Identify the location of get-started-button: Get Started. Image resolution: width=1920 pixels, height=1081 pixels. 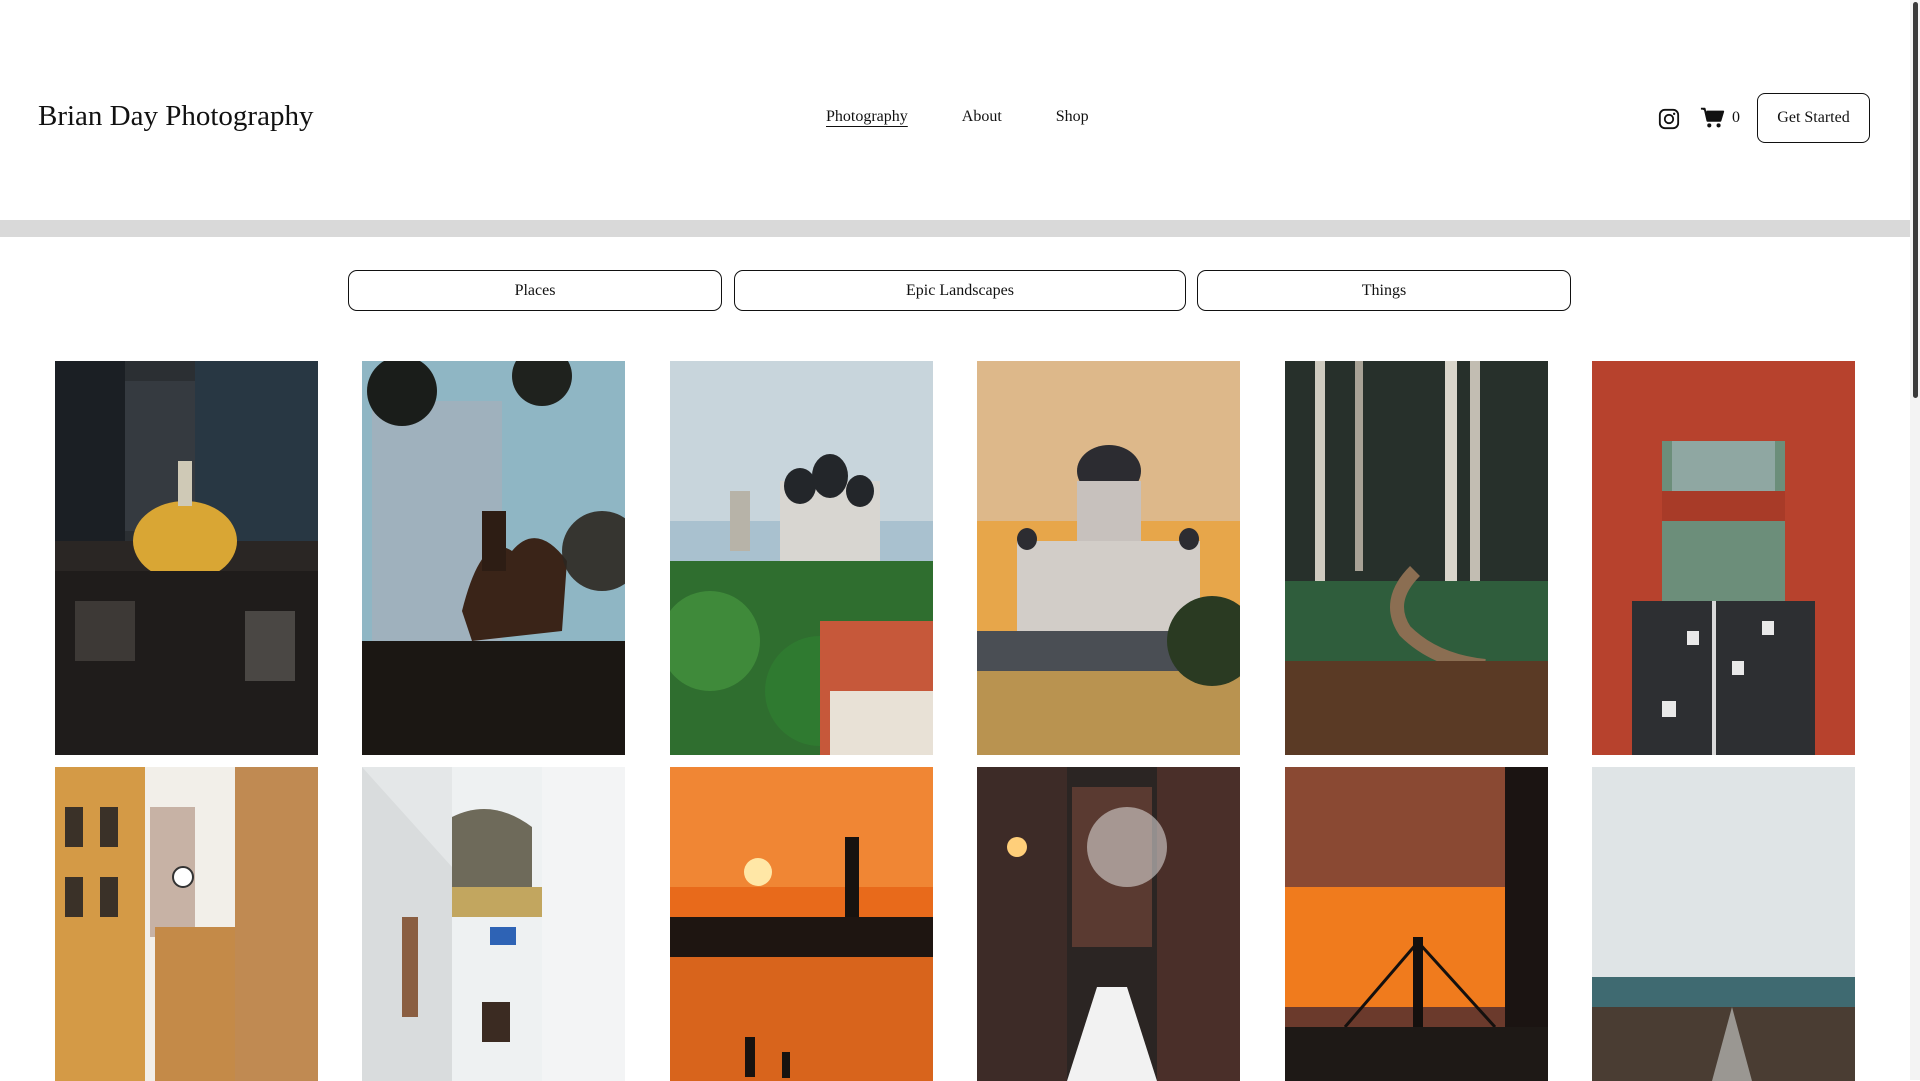
(1813, 118).